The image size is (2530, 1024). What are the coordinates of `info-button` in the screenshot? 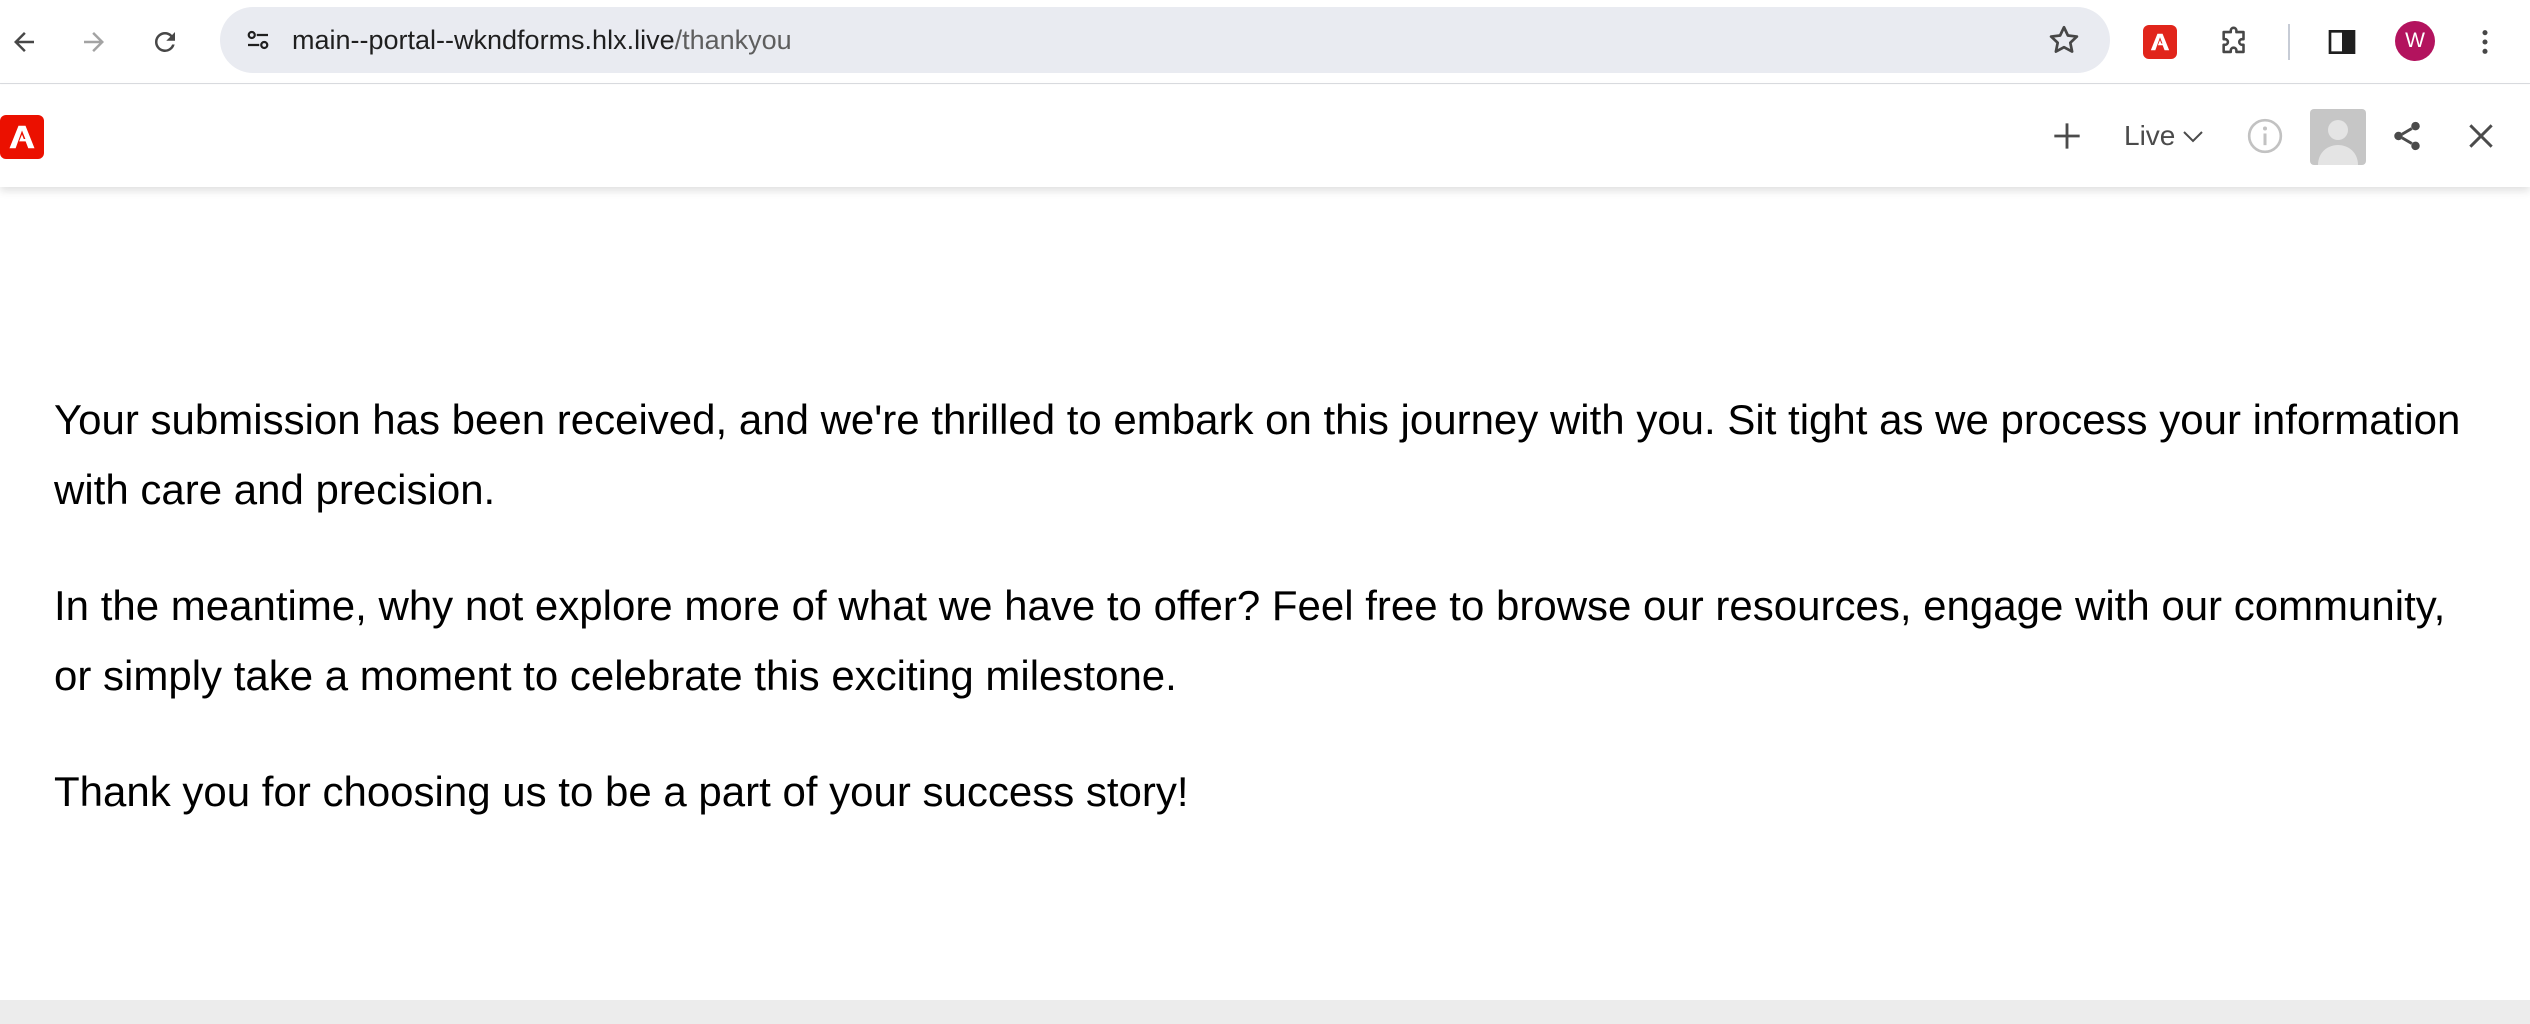 It's located at (2265, 136).